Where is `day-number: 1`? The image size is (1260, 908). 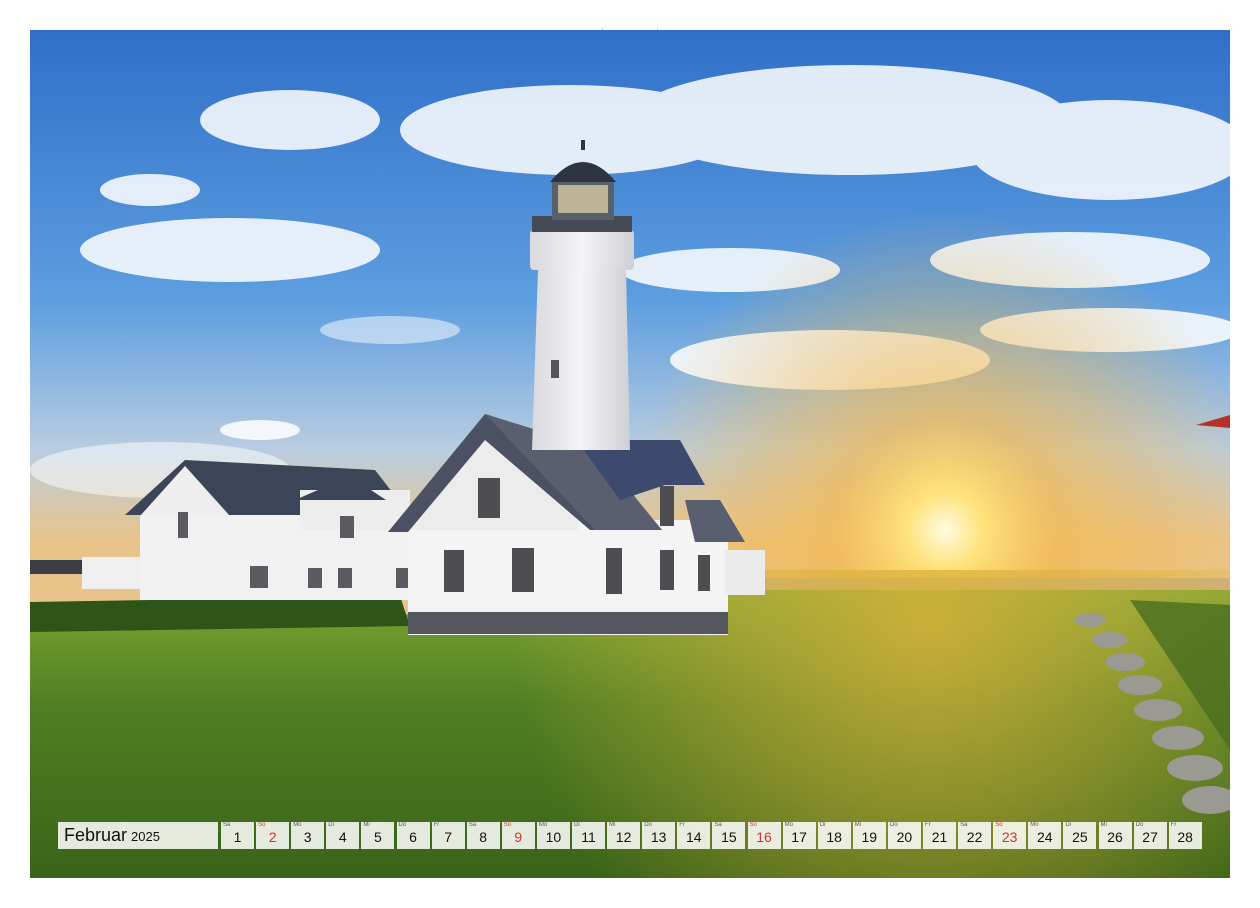 day-number: 1 is located at coordinates (237, 837).